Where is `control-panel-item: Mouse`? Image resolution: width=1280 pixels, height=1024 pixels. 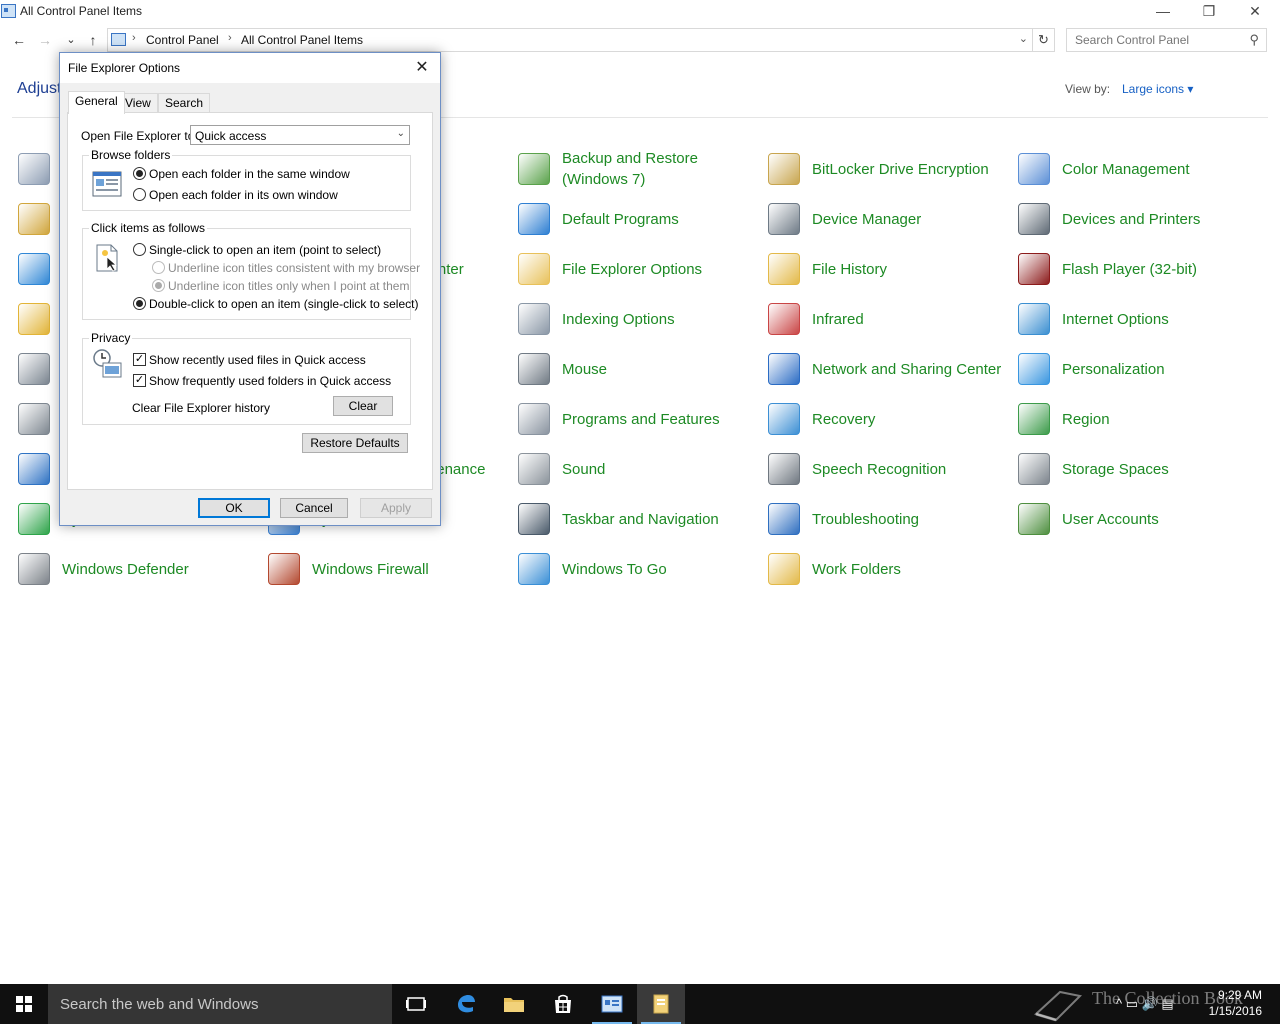
control-panel-item: Mouse is located at coordinates (640, 369).